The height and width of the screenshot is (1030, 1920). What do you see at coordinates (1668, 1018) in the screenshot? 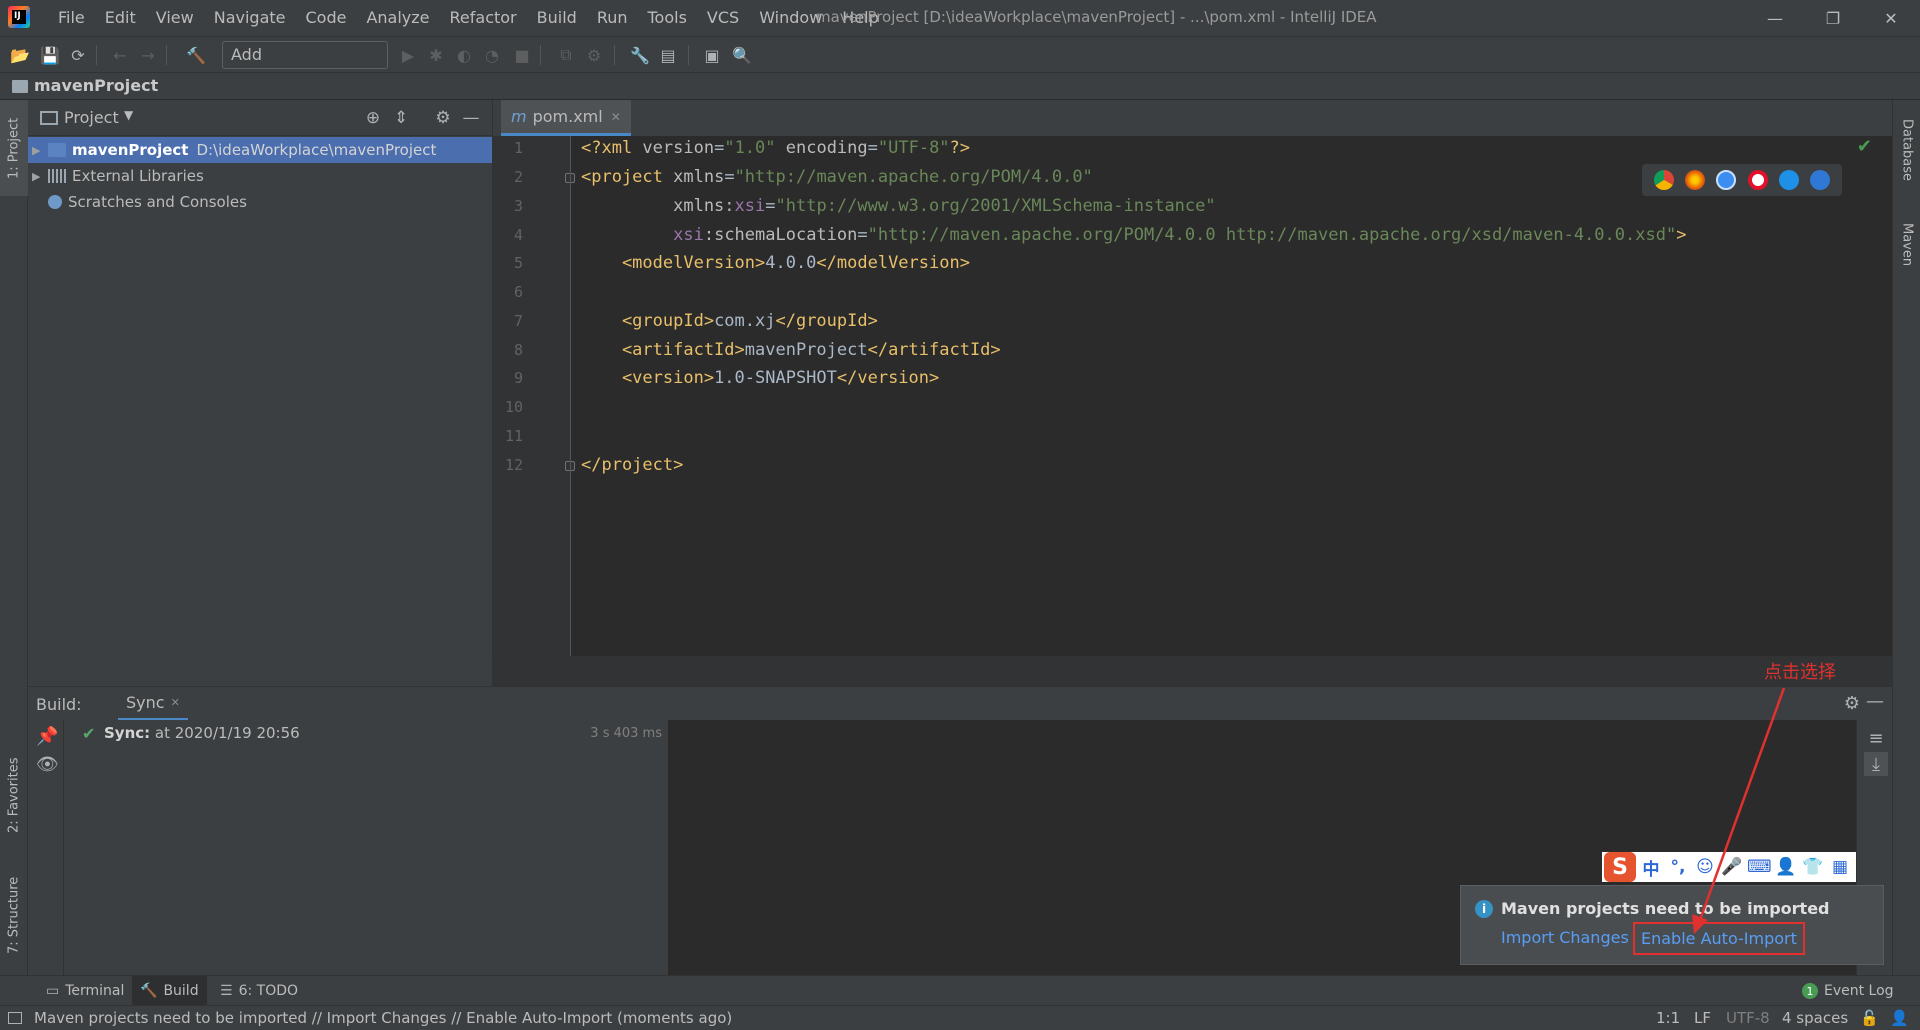
I see `caret-position: 1:1` at bounding box center [1668, 1018].